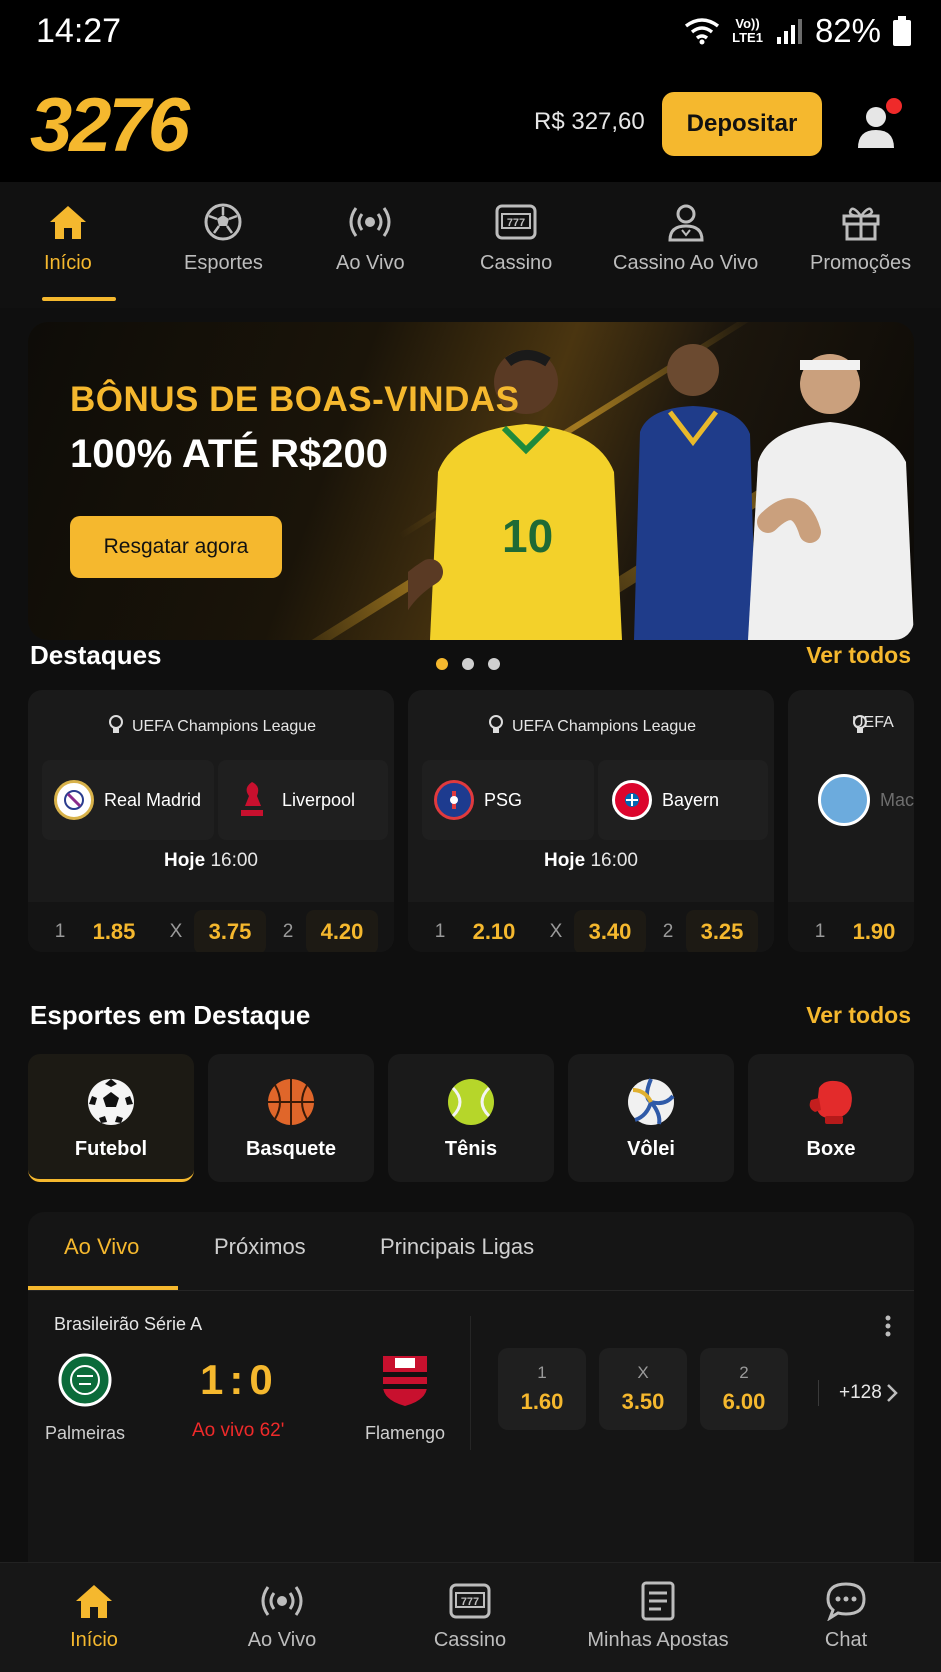 Image resolution: width=941 pixels, height=1672 pixels. I want to click on odd-away-button: 2 4.20, so click(324, 931).